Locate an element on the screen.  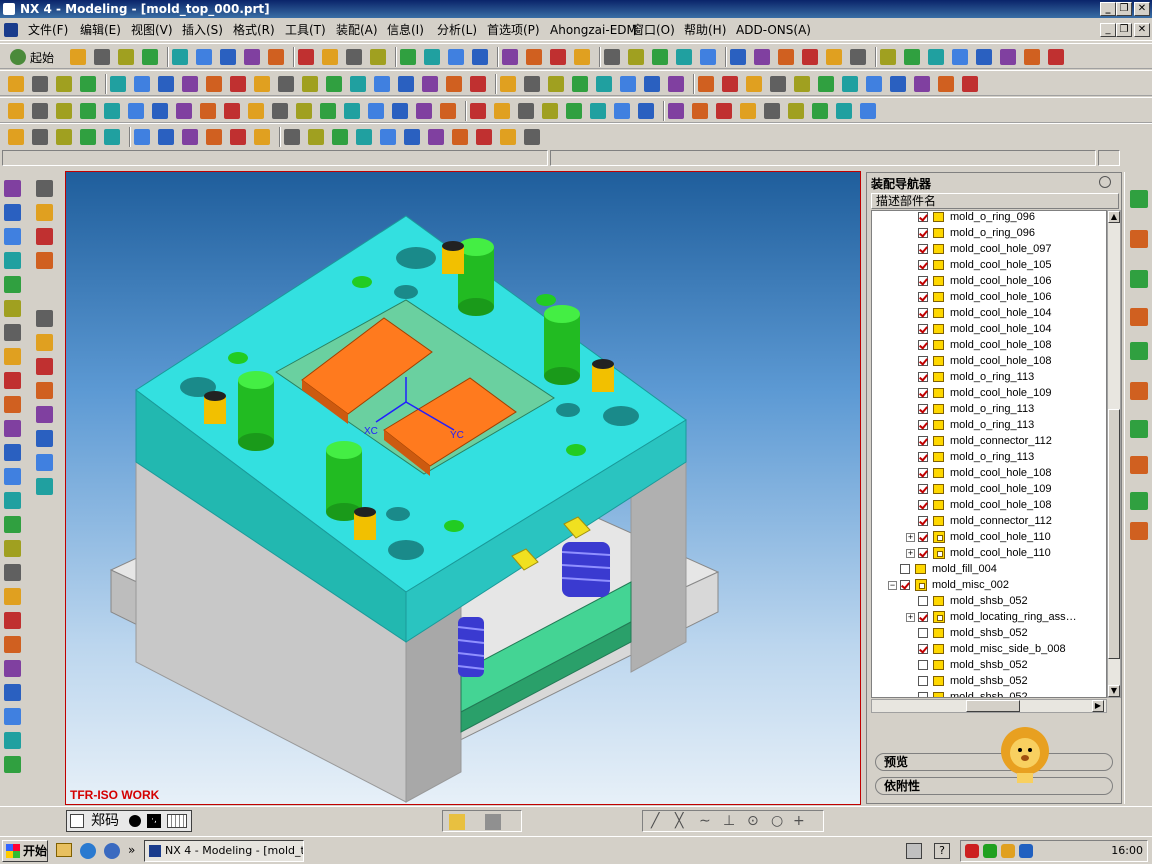
tree-row: mold_cool_hole_108 is located at coordinates (989, 361).